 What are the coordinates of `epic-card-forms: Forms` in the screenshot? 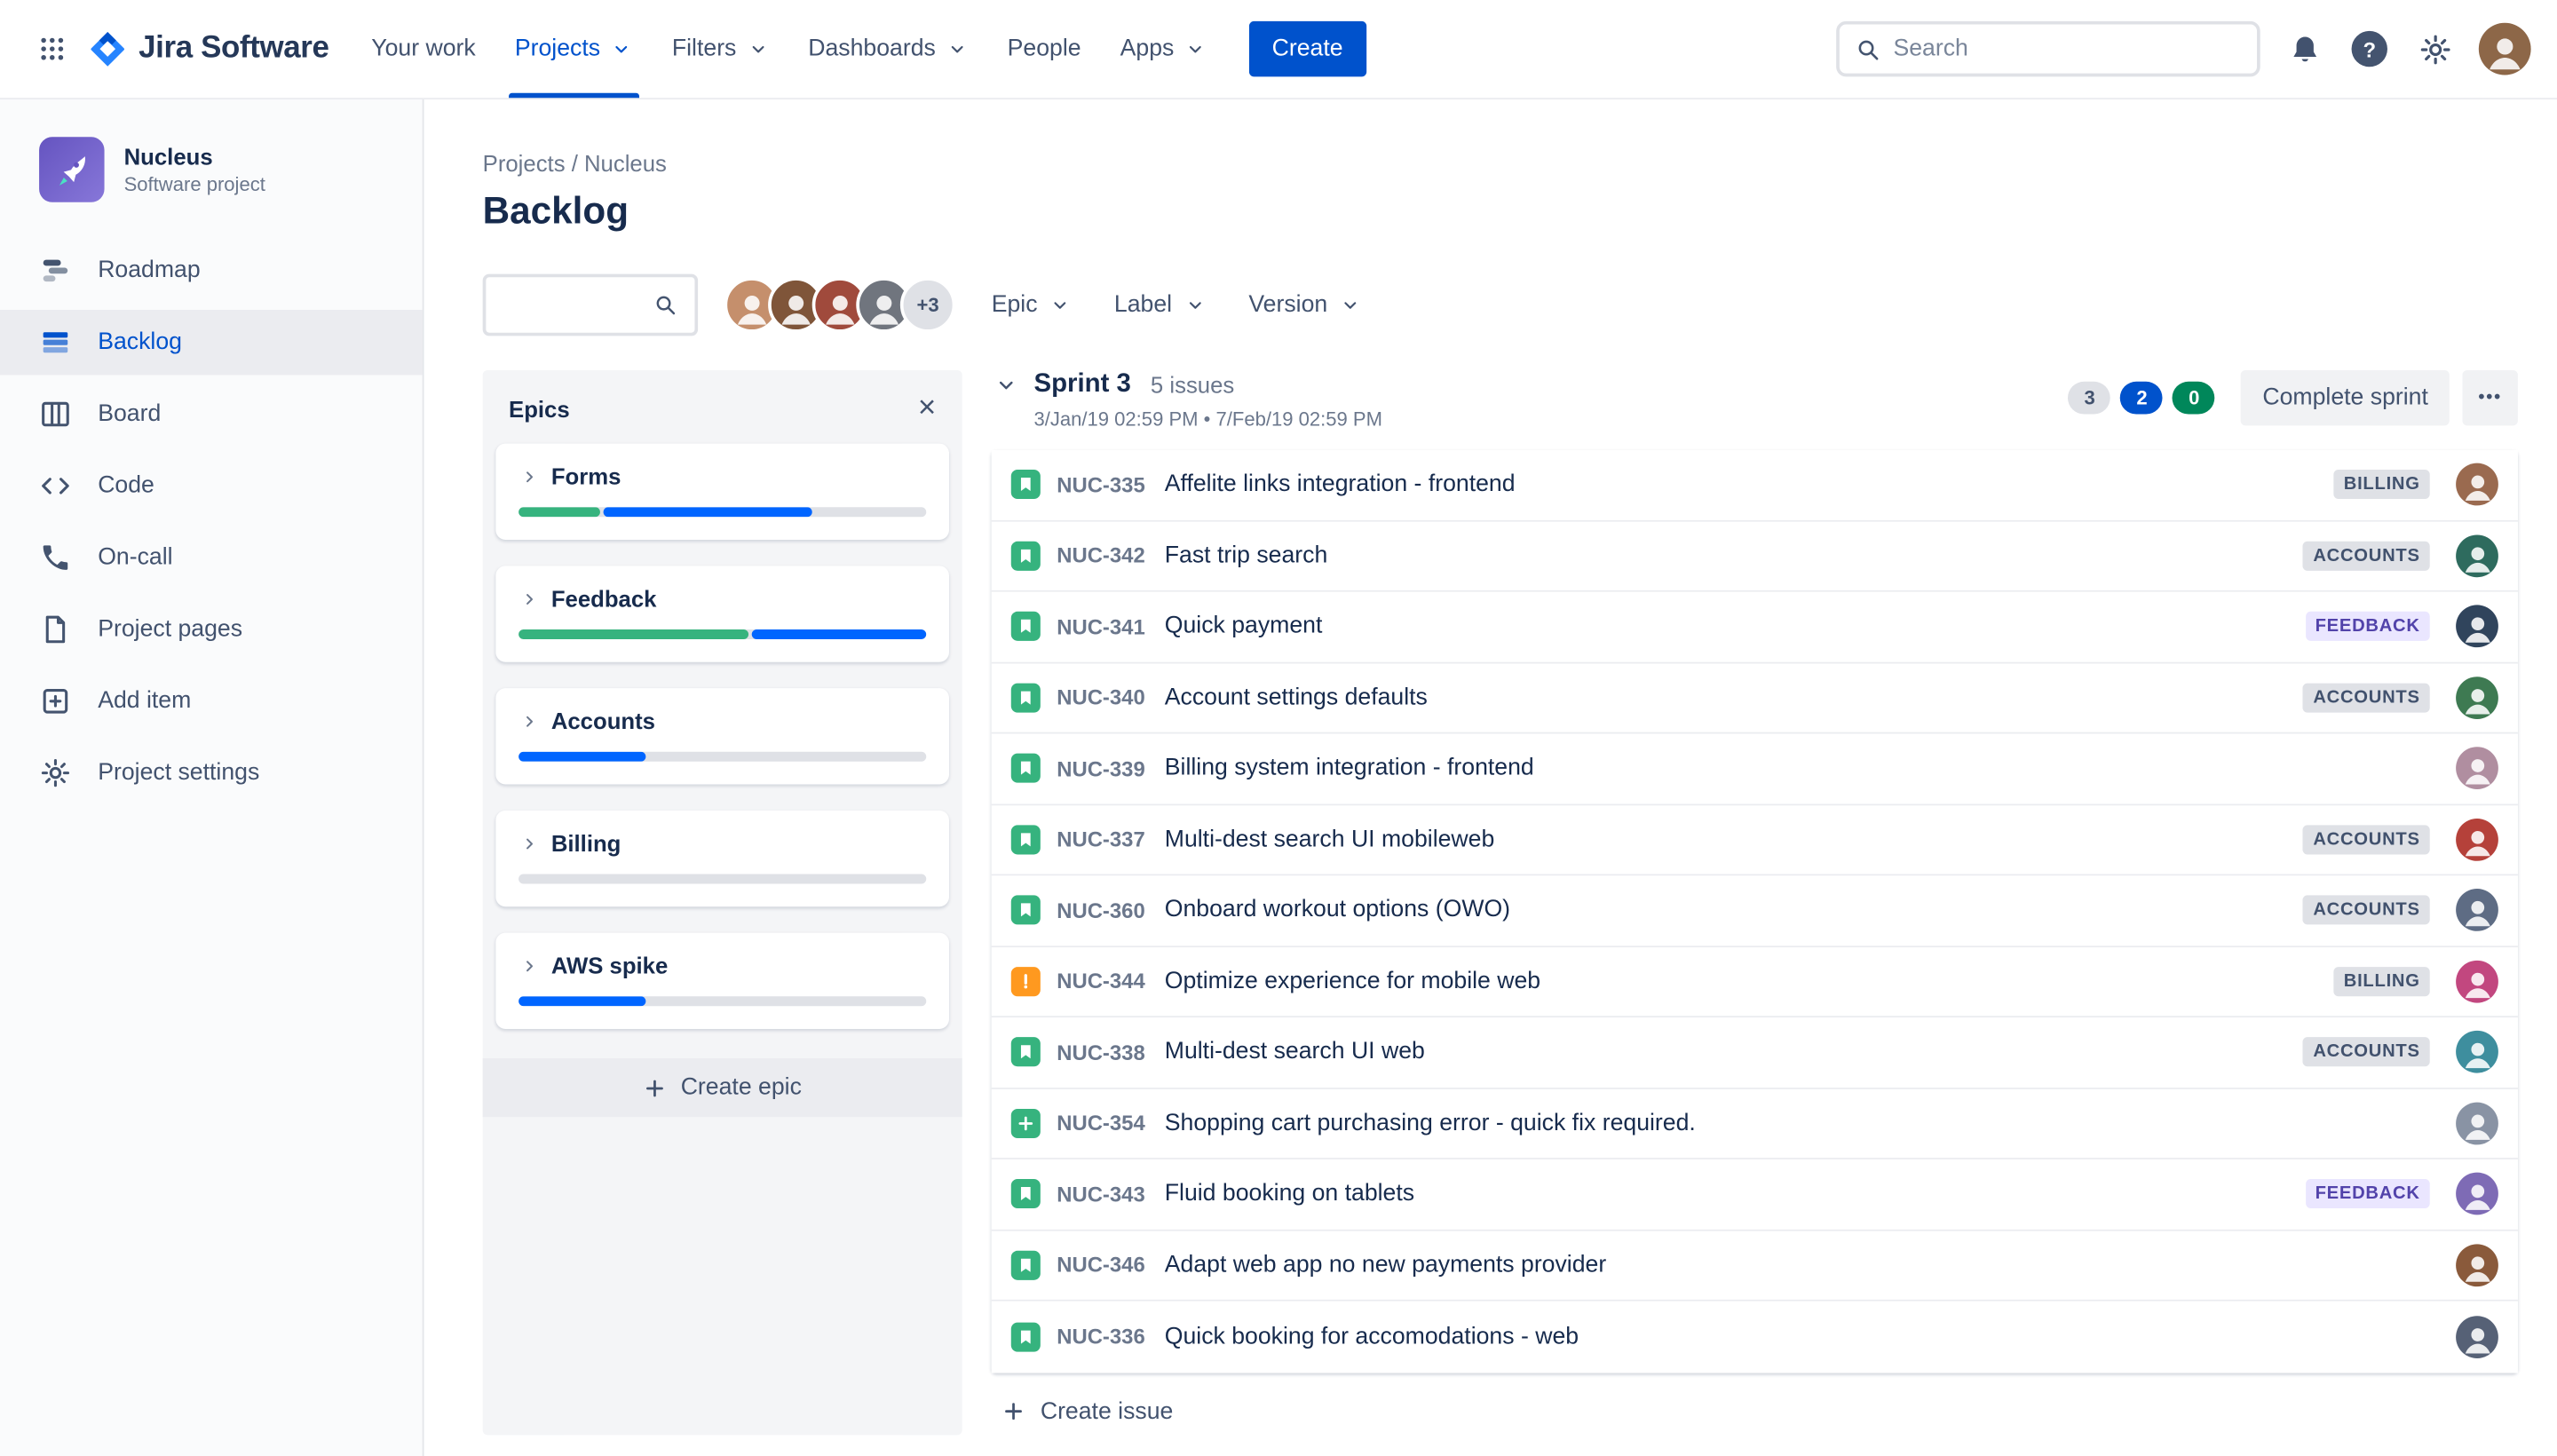 It's located at (722, 491).